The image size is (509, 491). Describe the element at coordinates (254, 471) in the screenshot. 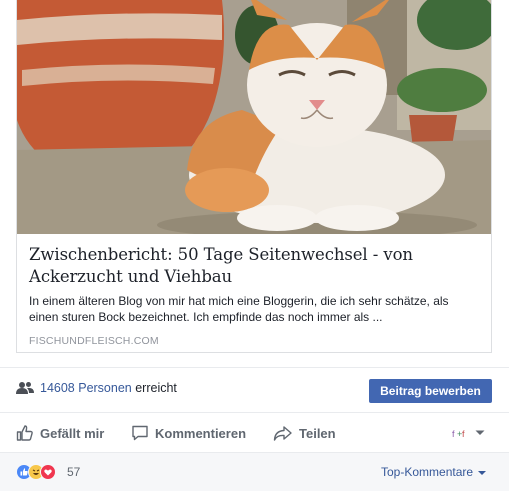

I see `reactions-footer: 57 Top-Kommentare` at that location.